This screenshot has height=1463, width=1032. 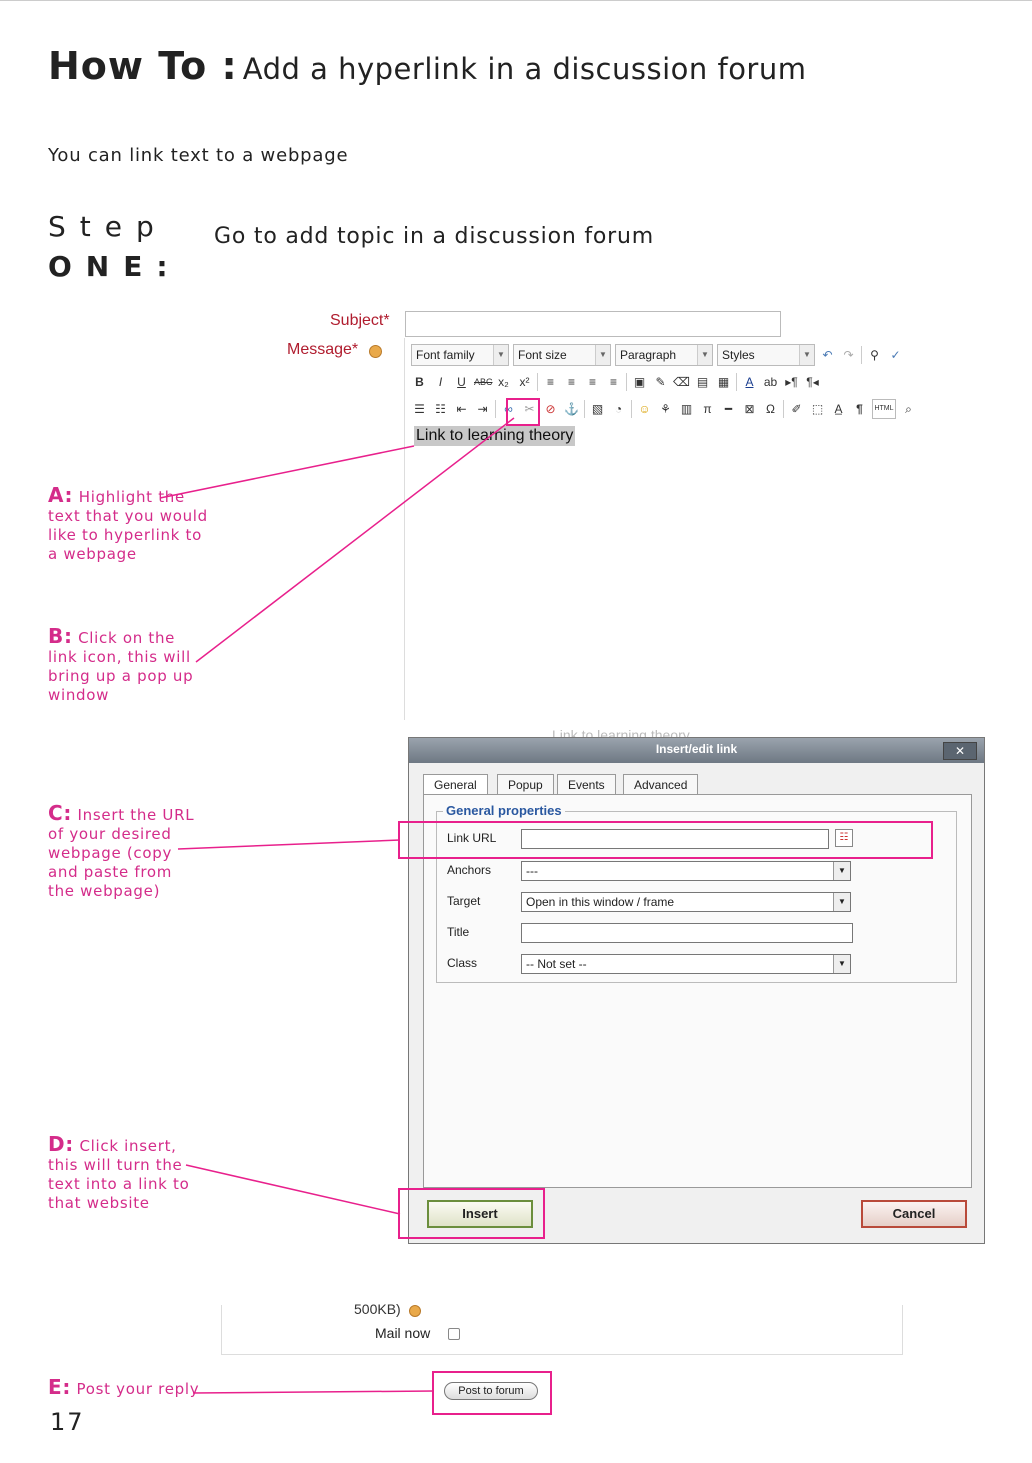 I want to click on connector-c, so click(x=289, y=844).